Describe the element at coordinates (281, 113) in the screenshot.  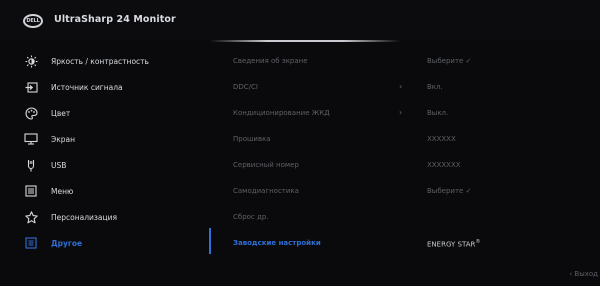
I see `row-label: Кондиционирование ЖКД` at that location.